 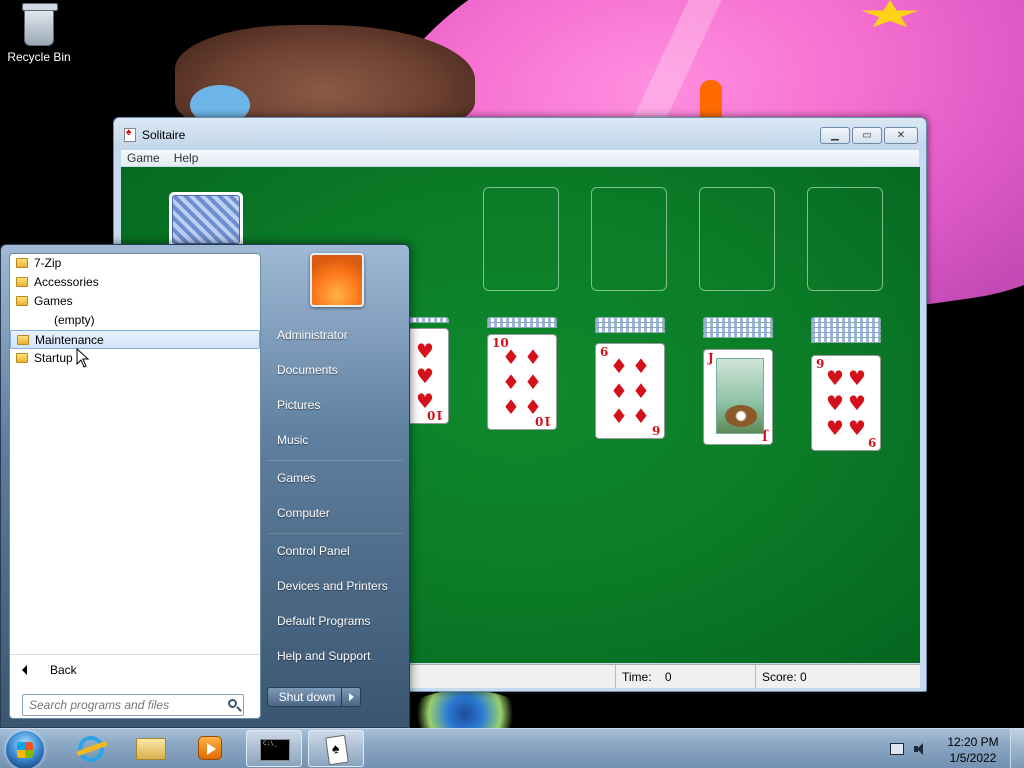 I want to click on program-label: Games, so click(x=53, y=301).